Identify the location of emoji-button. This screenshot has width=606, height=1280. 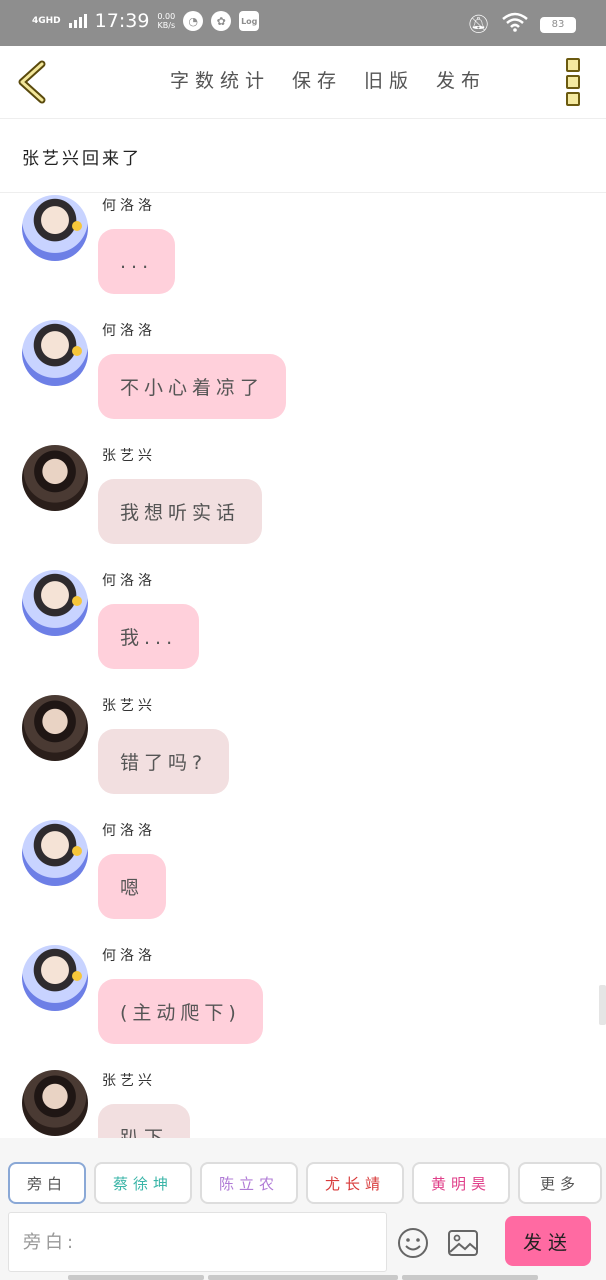
(413, 1243).